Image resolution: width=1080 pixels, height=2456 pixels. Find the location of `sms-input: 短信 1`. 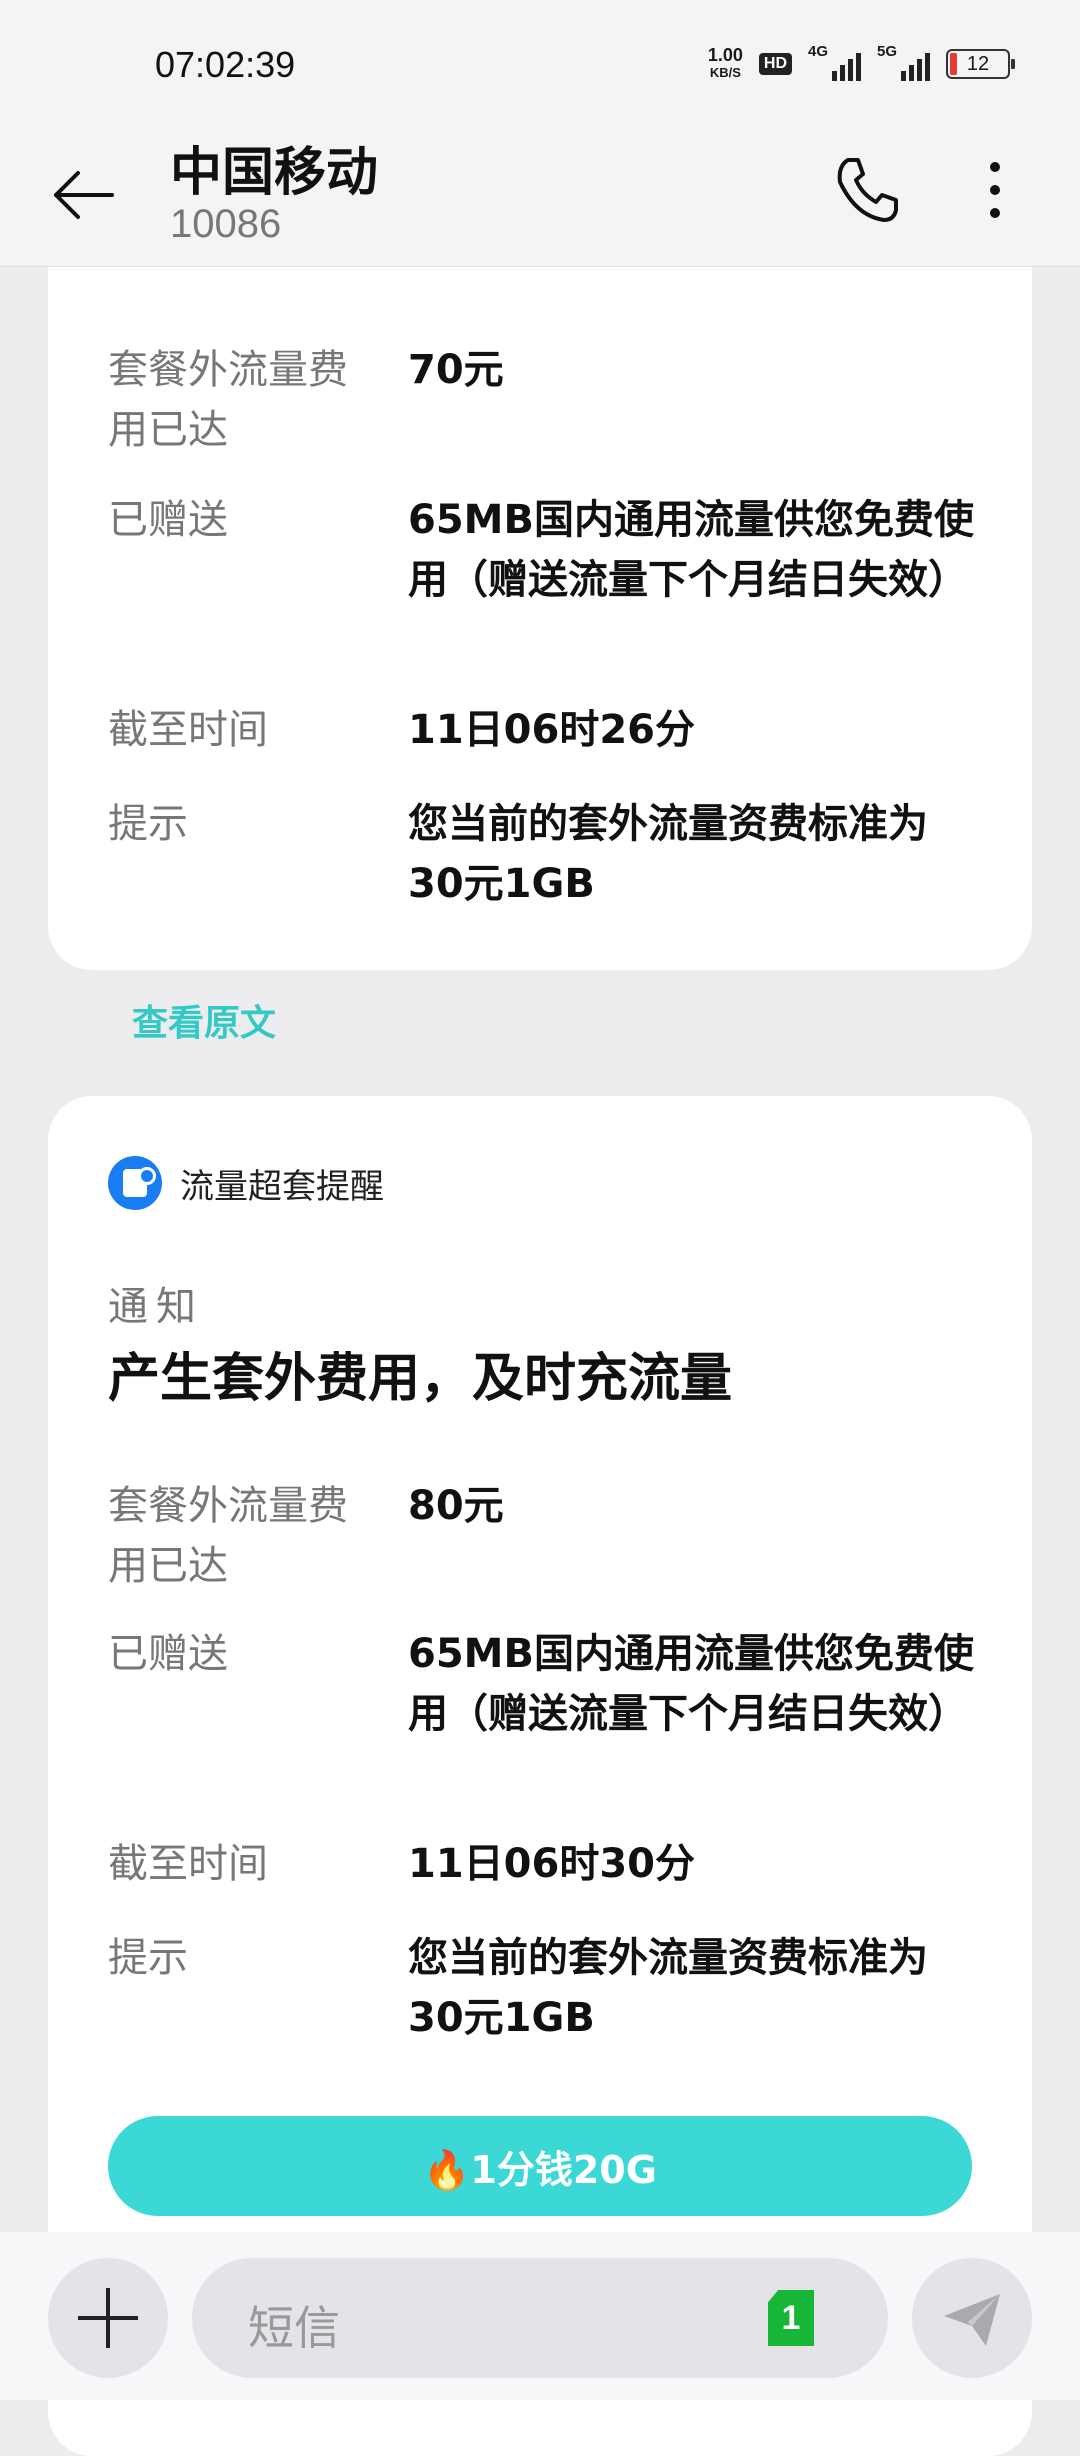

sms-input: 短信 1 is located at coordinates (540, 2318).